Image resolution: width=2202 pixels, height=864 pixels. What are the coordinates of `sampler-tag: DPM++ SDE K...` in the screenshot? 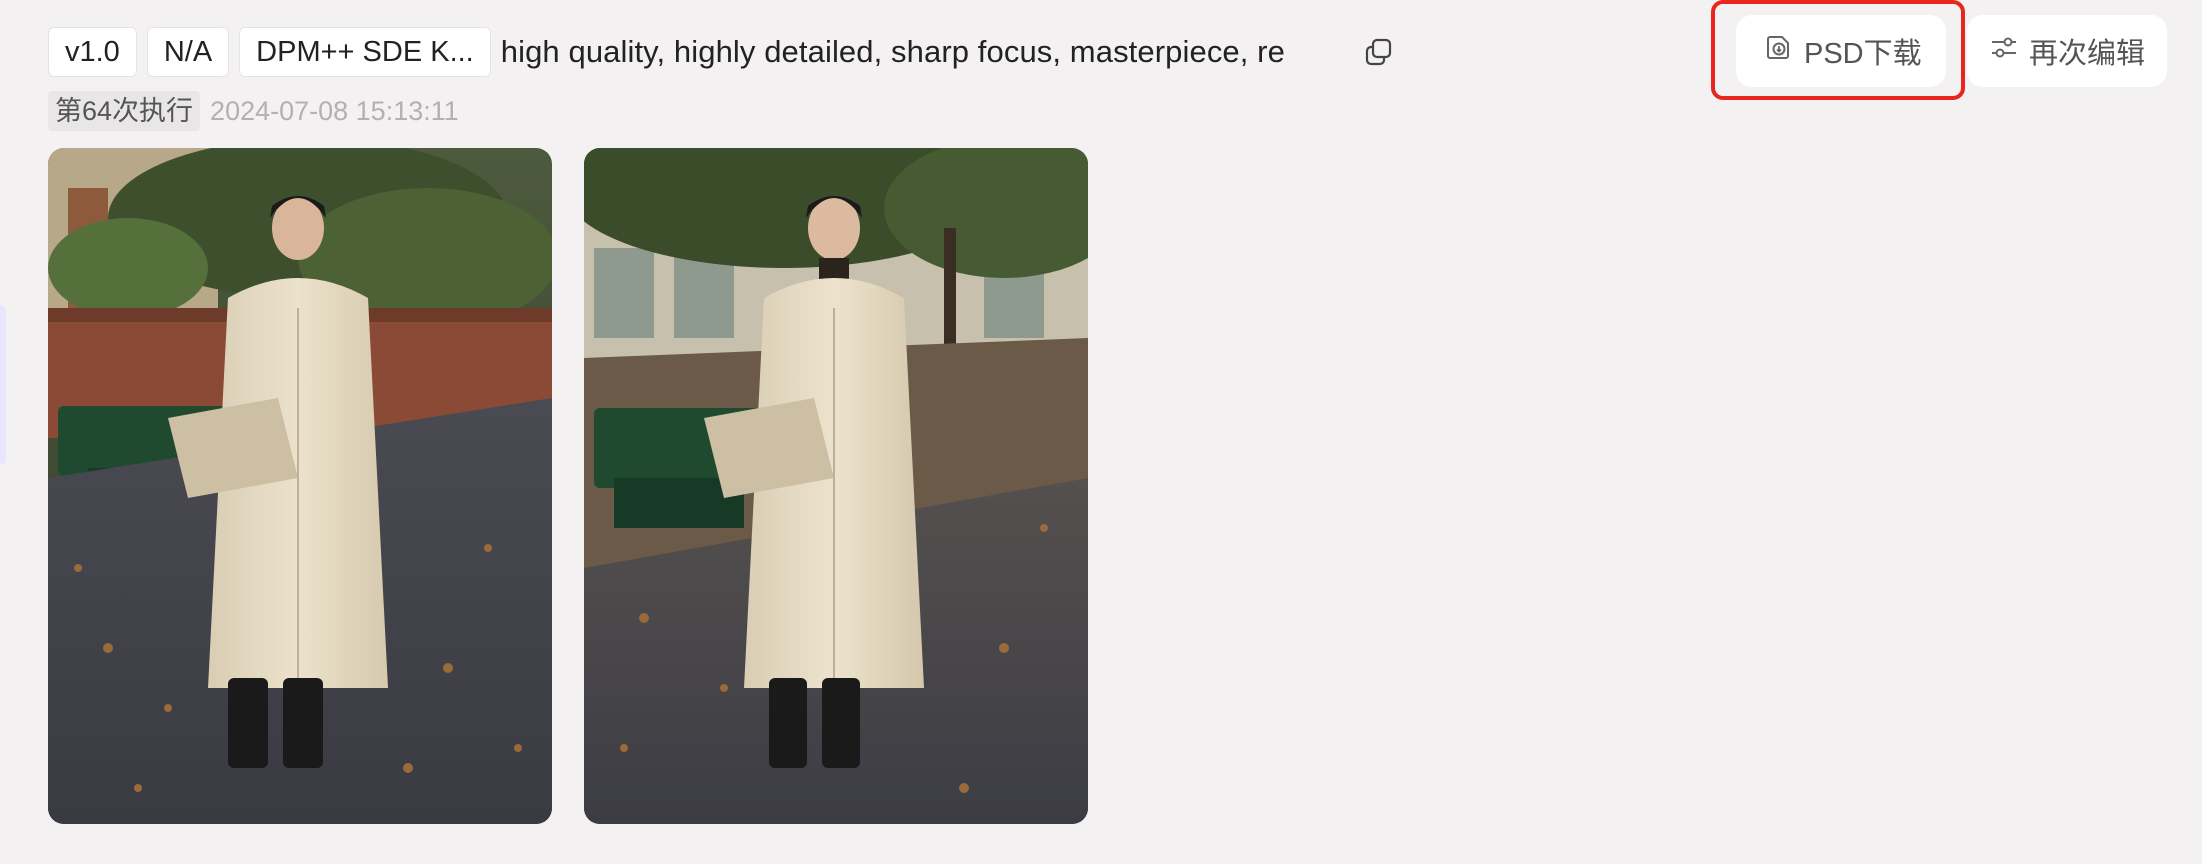 It's located at (365, 52).